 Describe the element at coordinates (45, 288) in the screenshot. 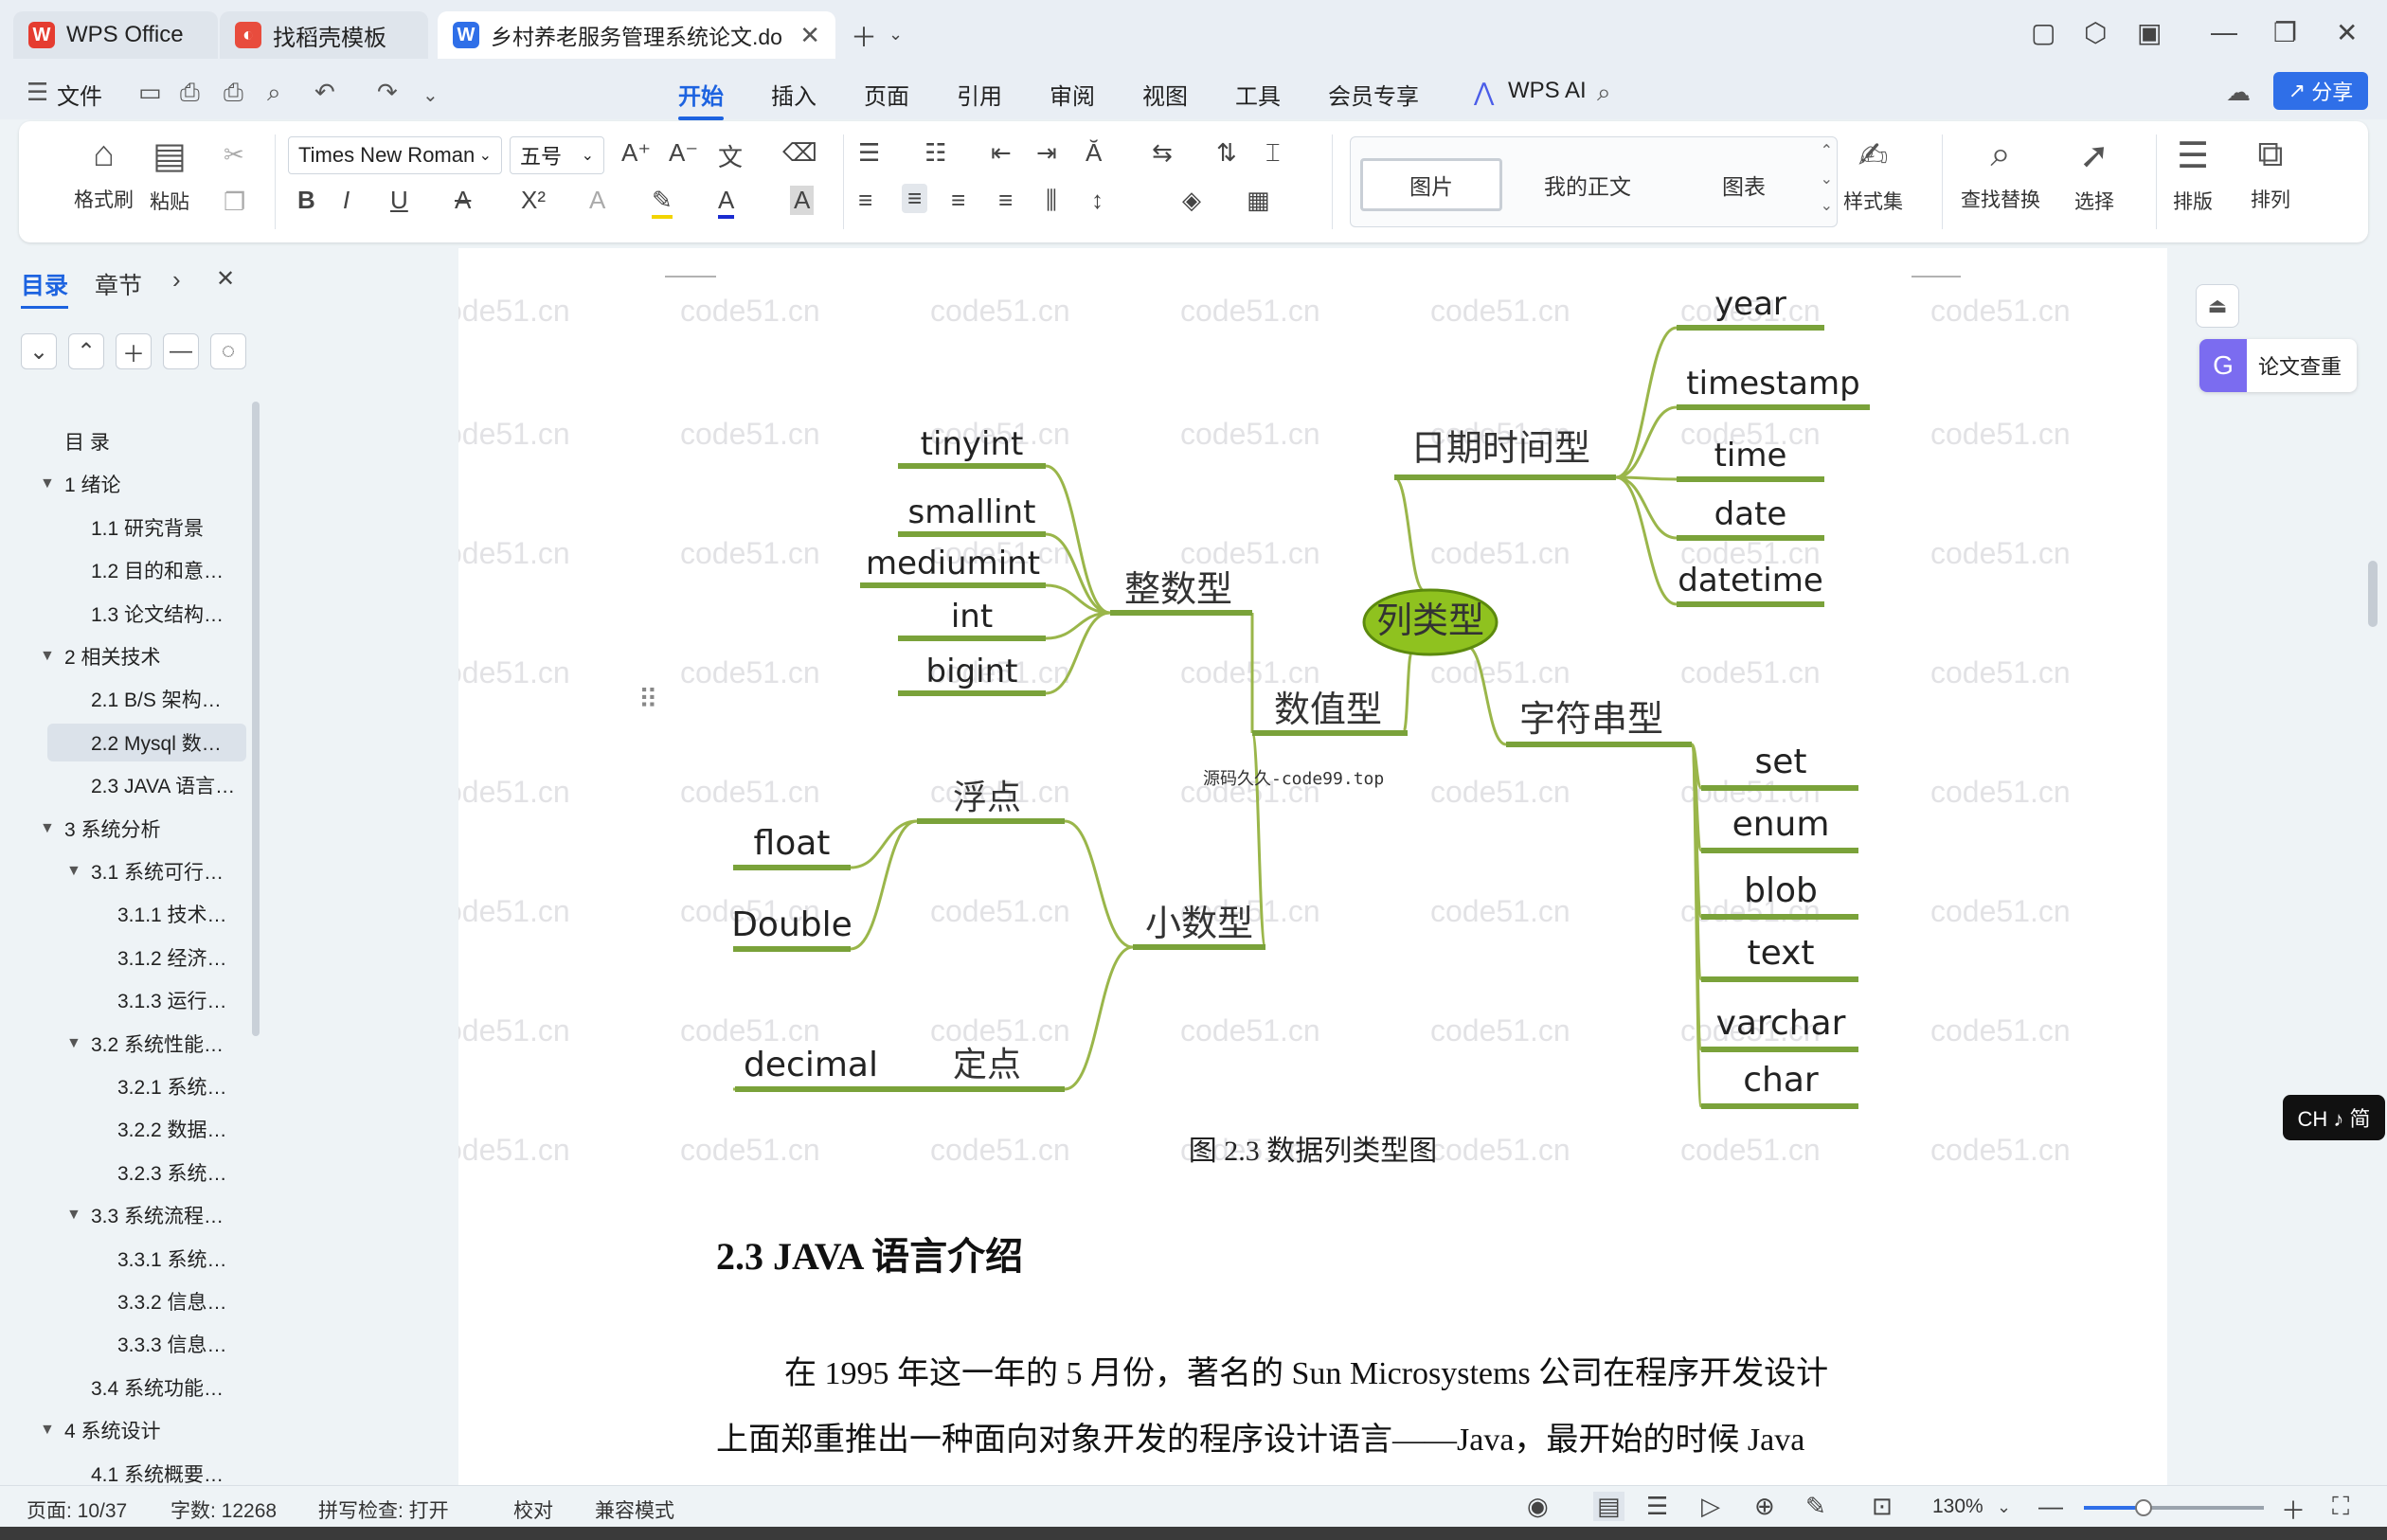

I see `tab-toc: 目录` at that location.